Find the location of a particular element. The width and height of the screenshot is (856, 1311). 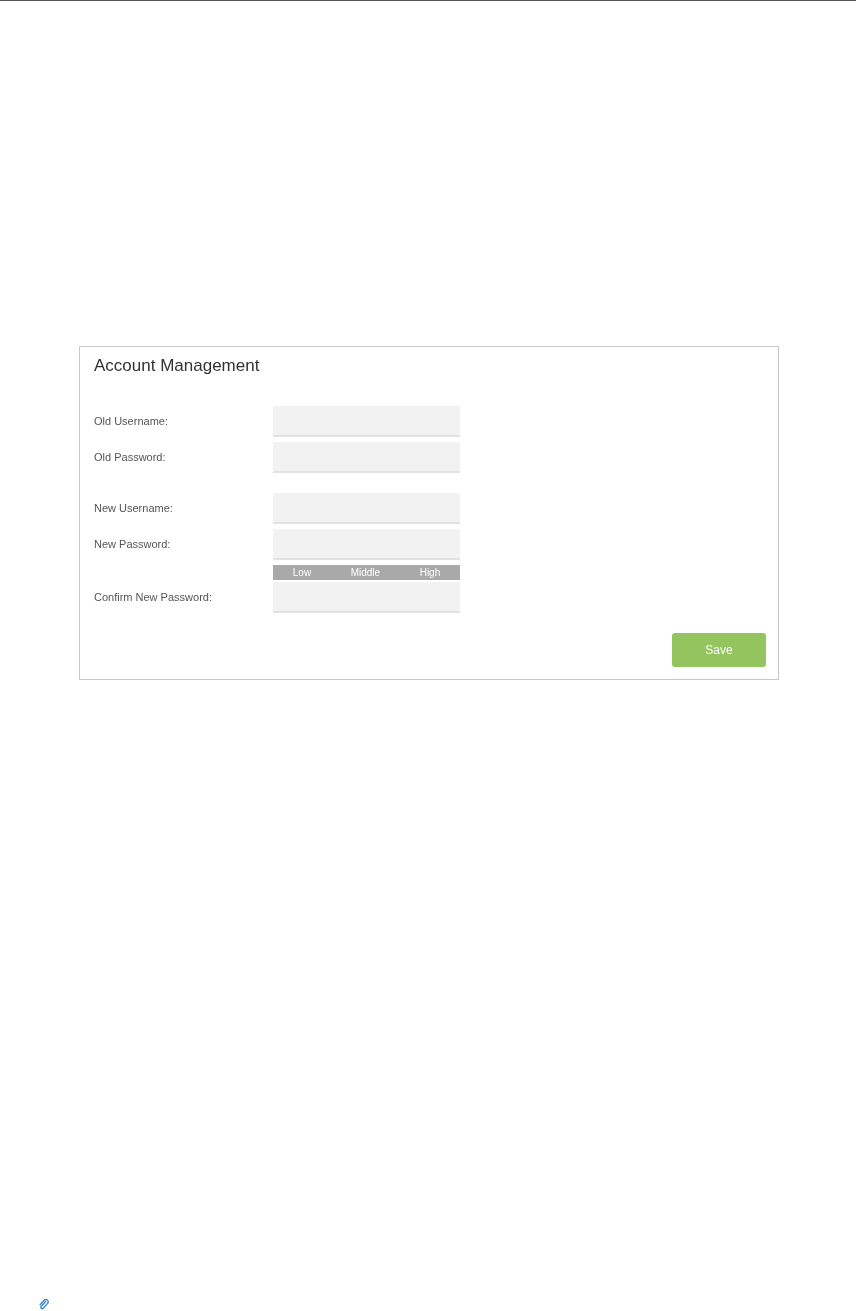

strength-label: High is located at coordinates (430, 572).